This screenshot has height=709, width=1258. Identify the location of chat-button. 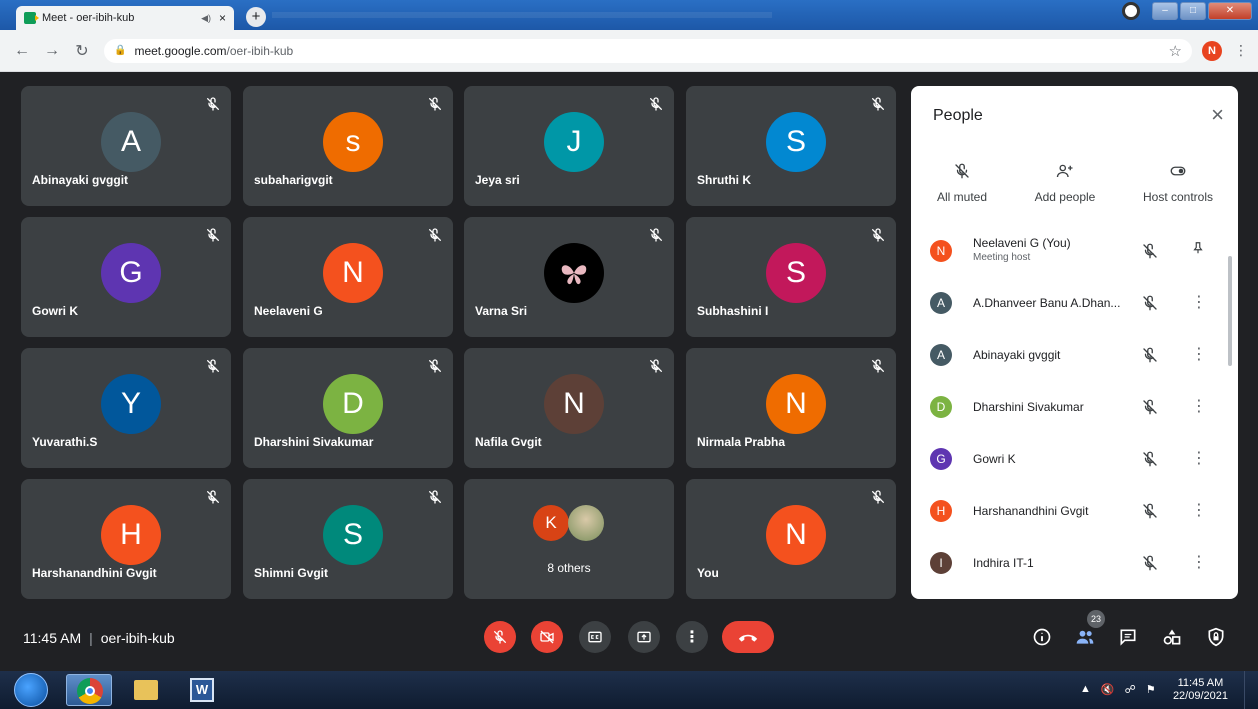
(1128, 637).